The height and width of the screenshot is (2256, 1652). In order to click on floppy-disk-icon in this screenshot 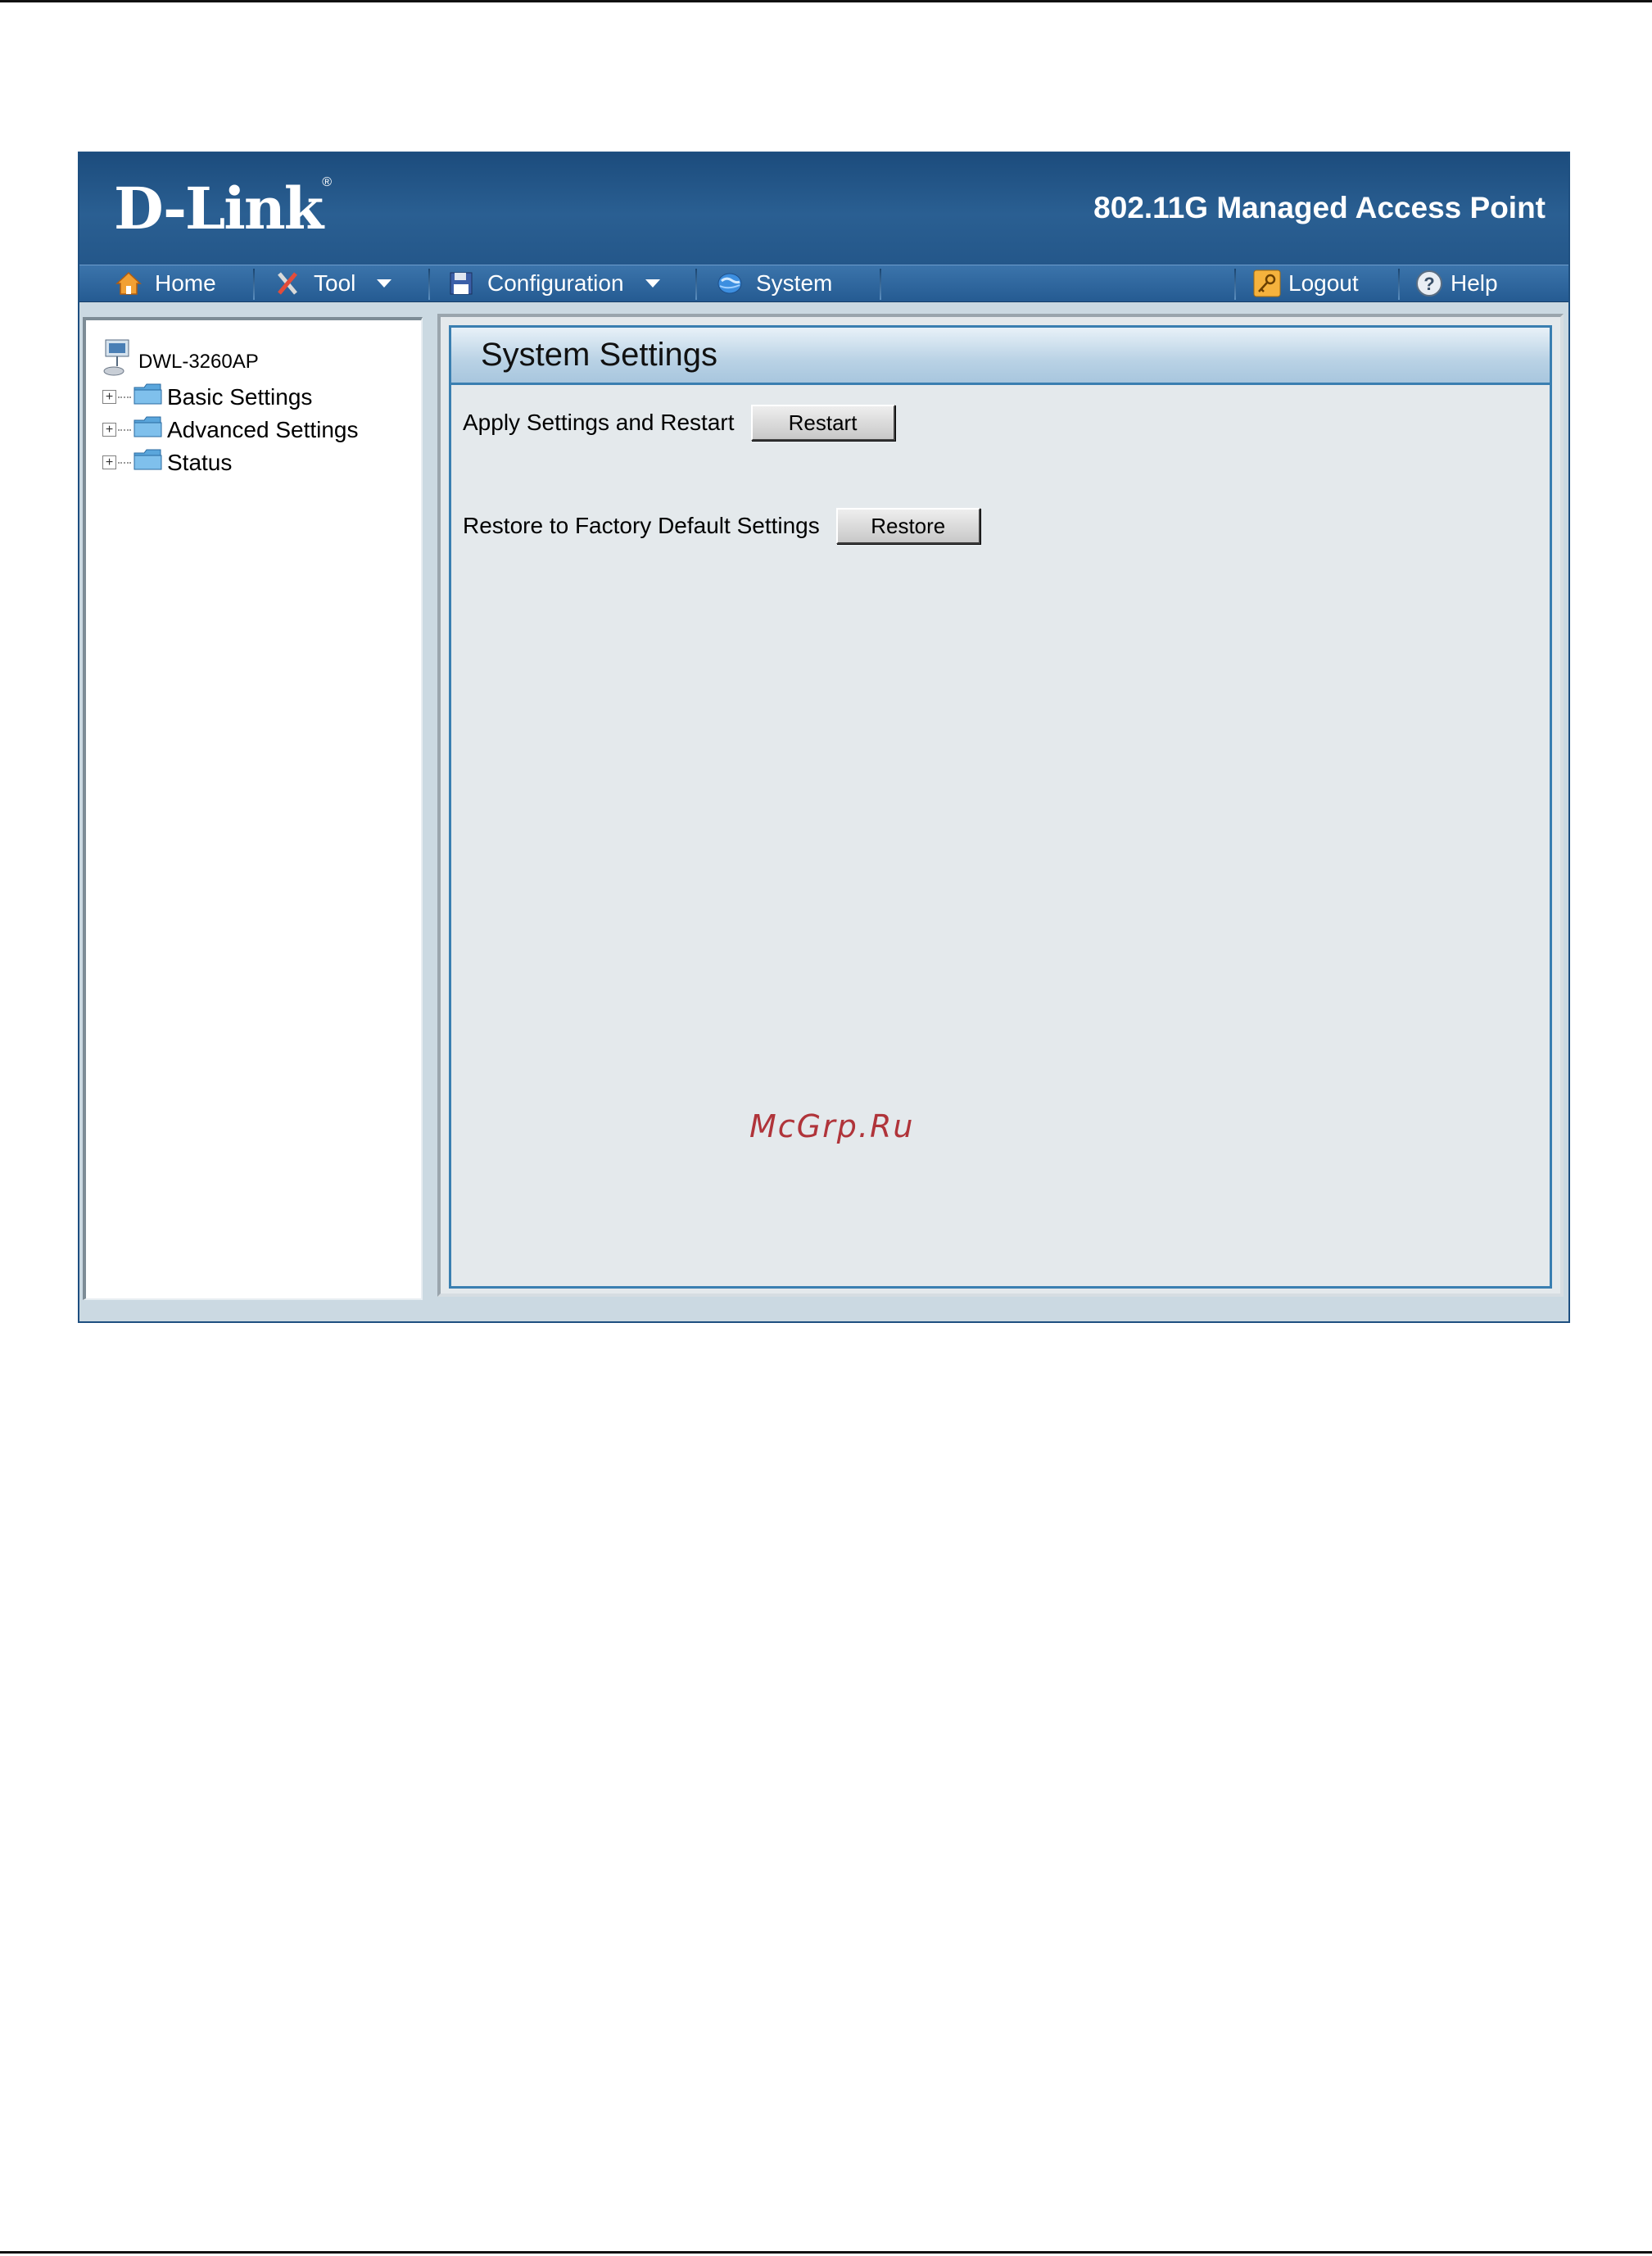, I will do `click(461, 283)`.